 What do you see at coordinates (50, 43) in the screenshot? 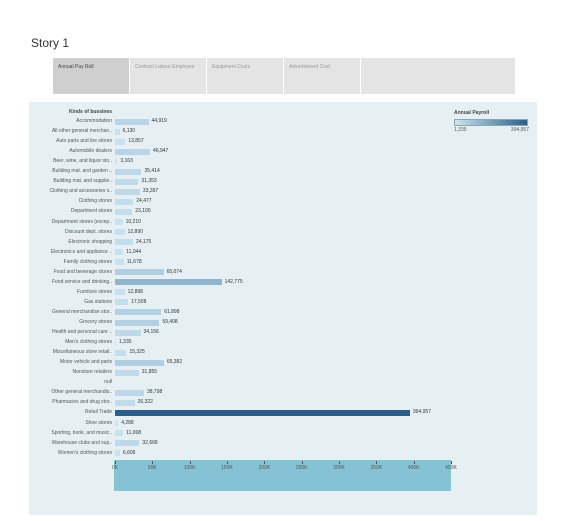
I see `story-title: Story 1` at bounding box center [50, 43].